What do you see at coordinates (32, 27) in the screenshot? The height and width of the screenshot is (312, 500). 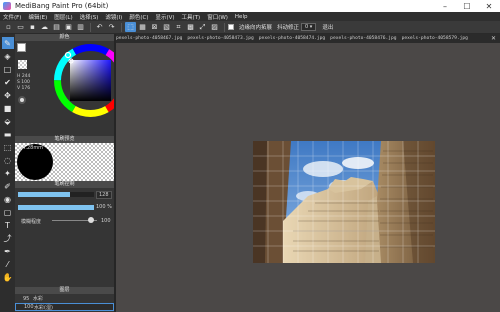 I see `save-icon: ▪` at bounding box center [32, 27].